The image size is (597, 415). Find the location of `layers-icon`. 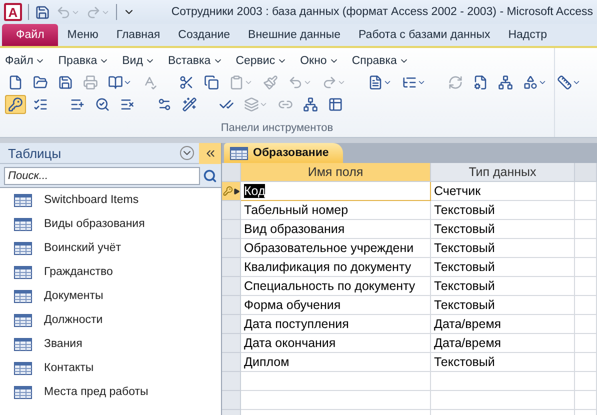

layers-icon is located at coordinates (251, 104).